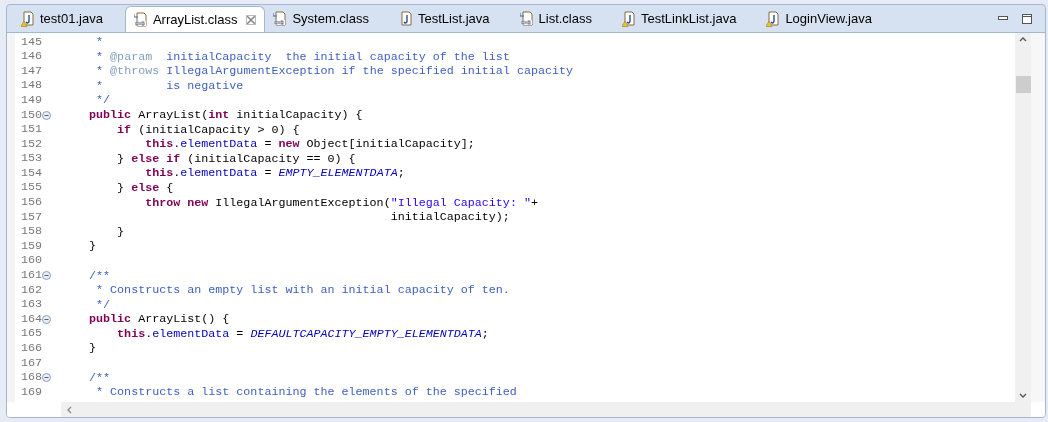 The image size is (1048, 422). I want to click on code-line: * Constructs an empty list with an initial capacity of ten., so click(302, 290).